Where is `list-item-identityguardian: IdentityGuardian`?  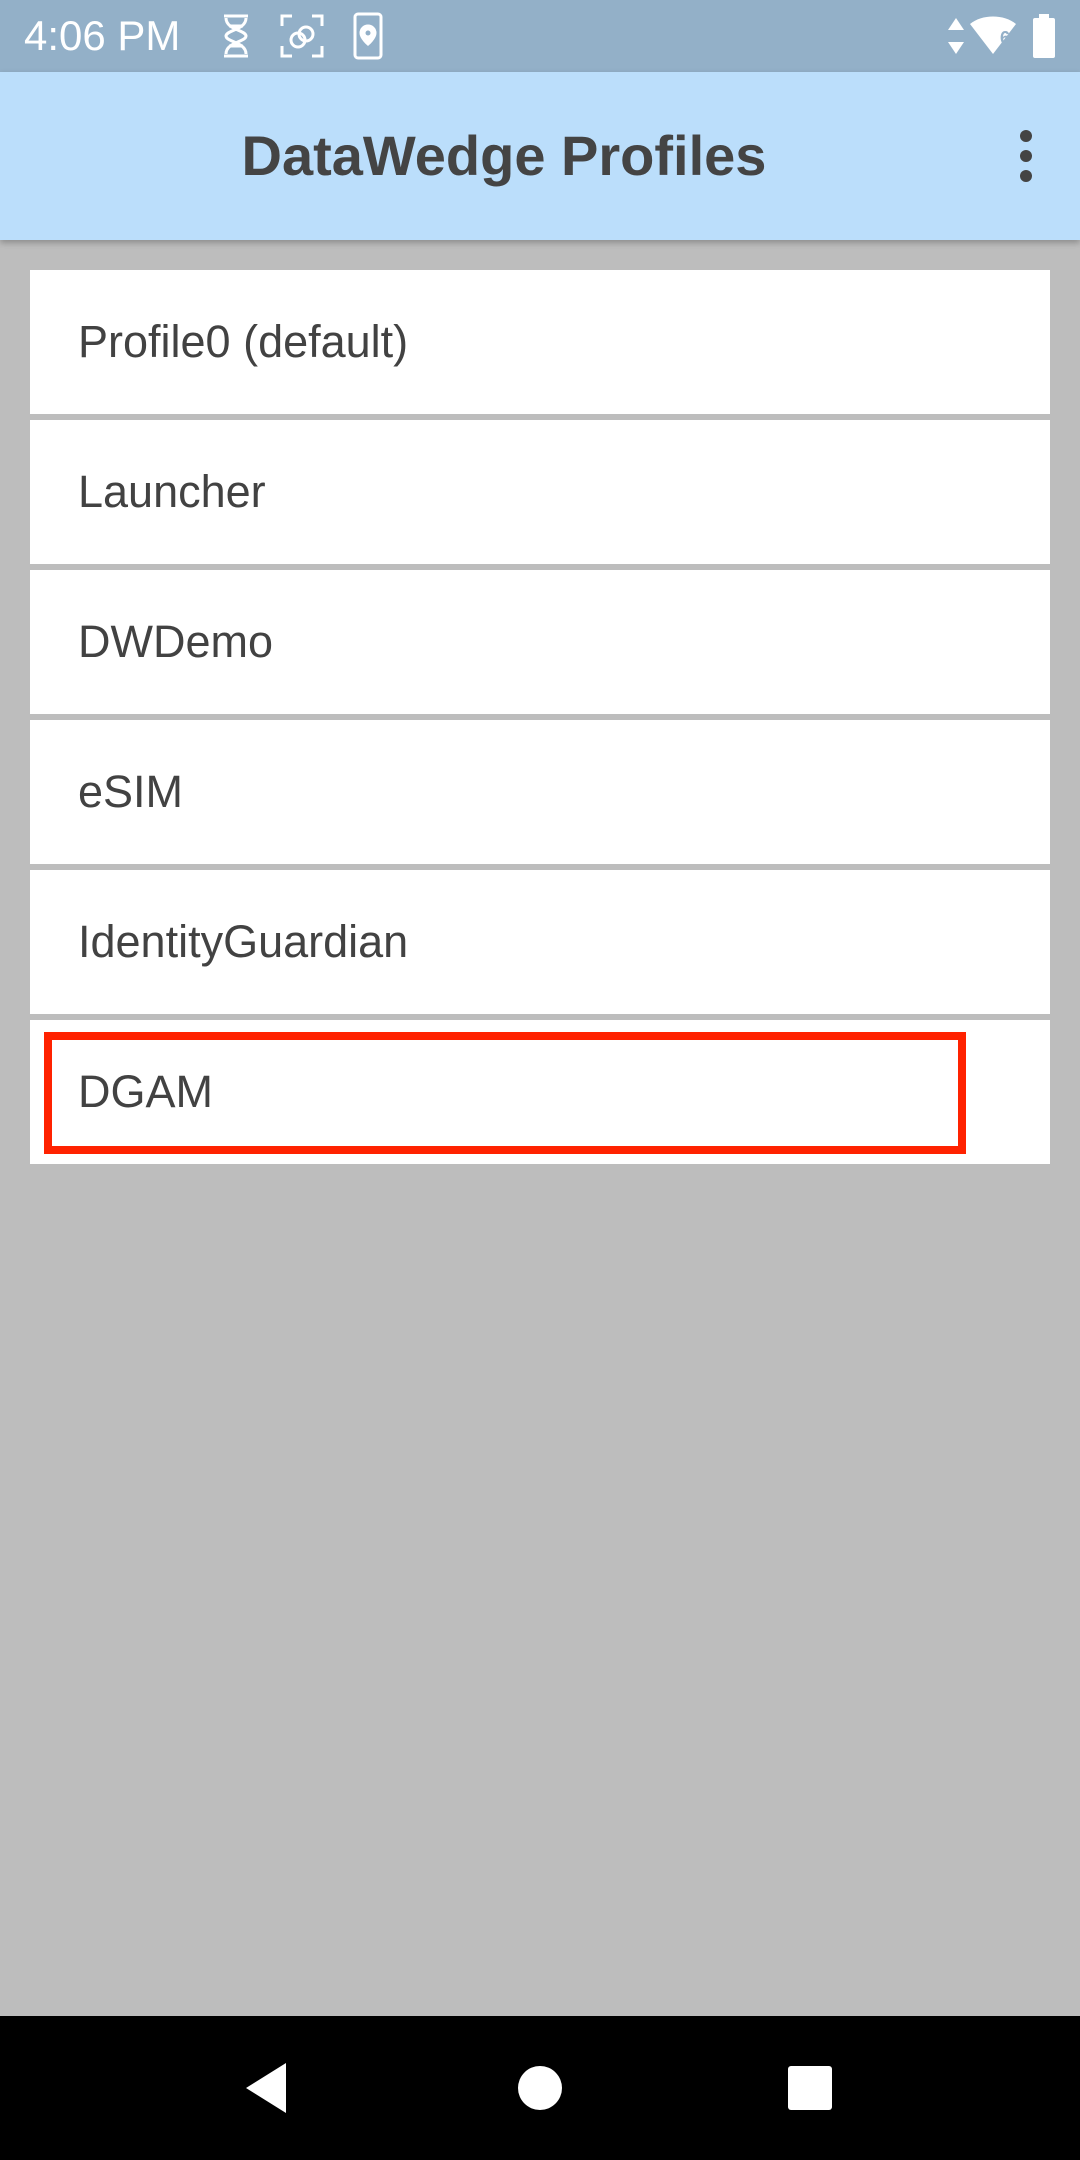
list-item-identityguardian: IdentityGuardian is located at coordinates (540, 942).